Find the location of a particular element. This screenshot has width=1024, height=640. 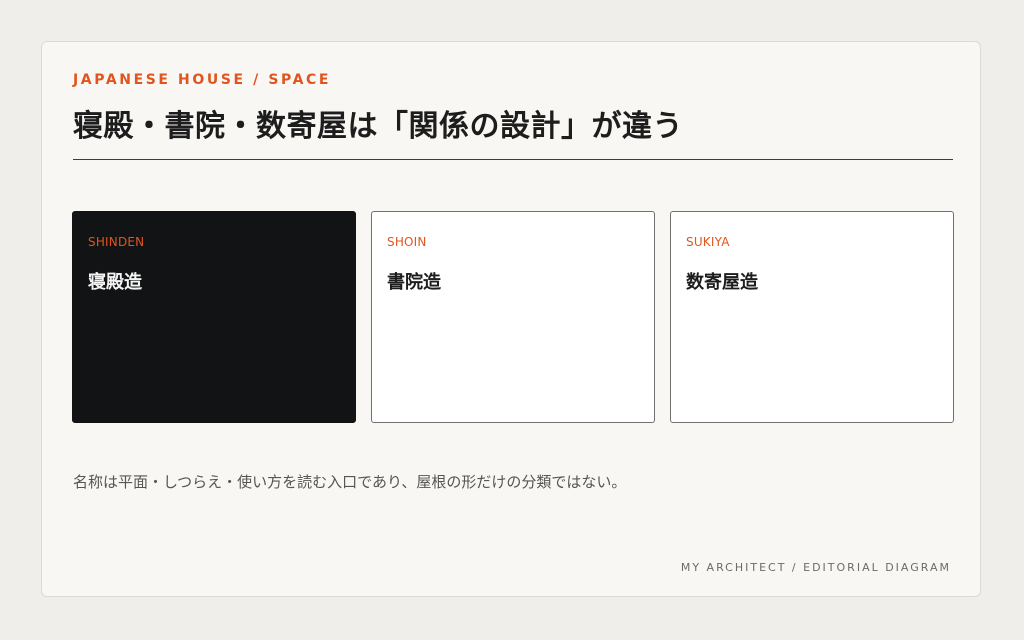

tile-code: SUKIYA is located at coordinates (708, 242).